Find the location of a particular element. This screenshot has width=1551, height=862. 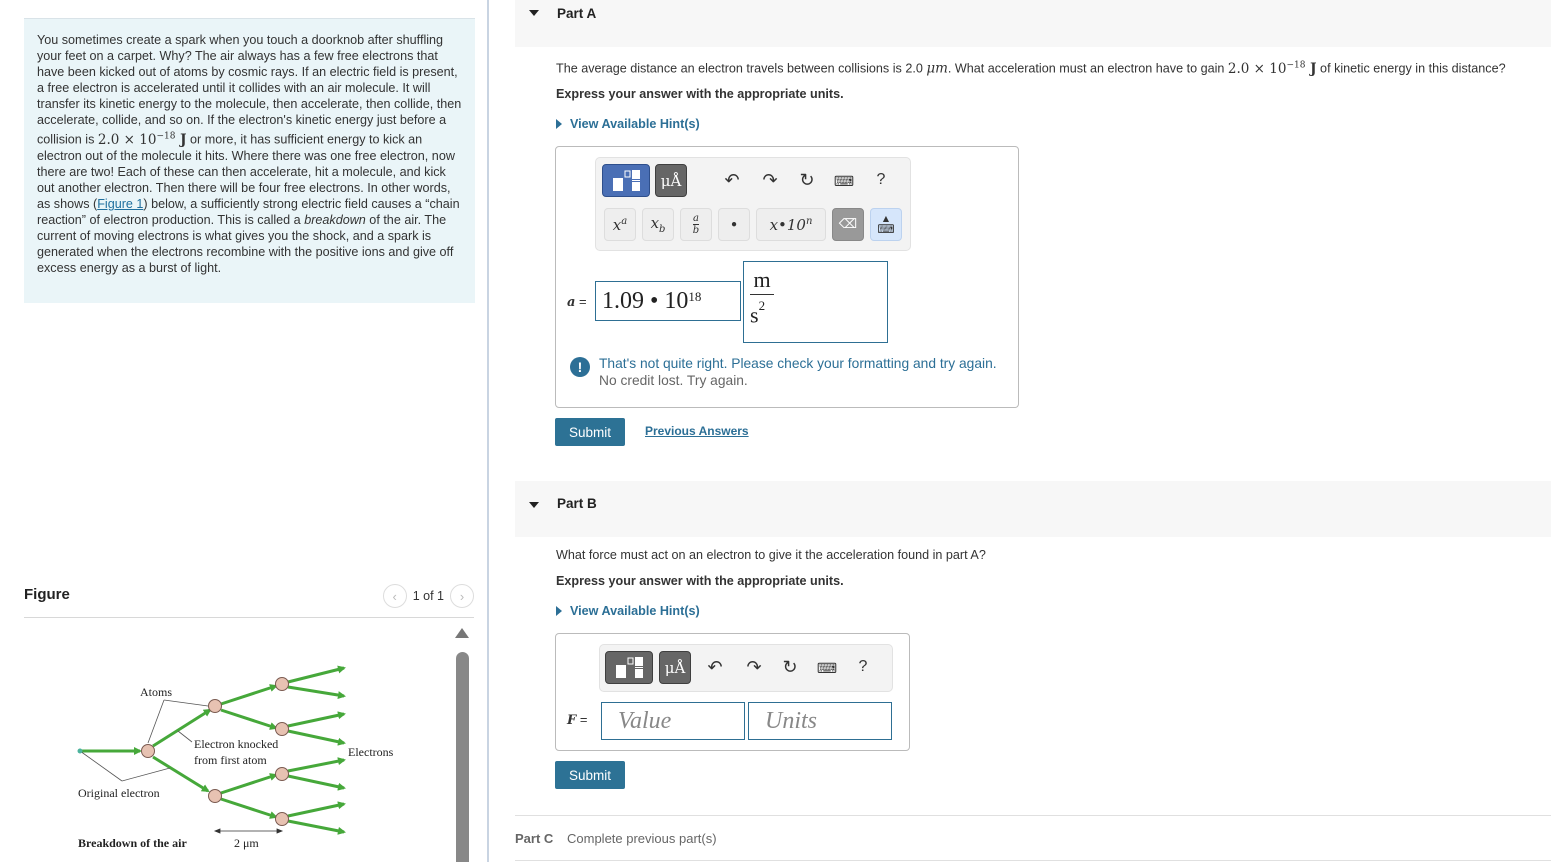

label-electrons: Electrons is located at coordinates (371, 752).